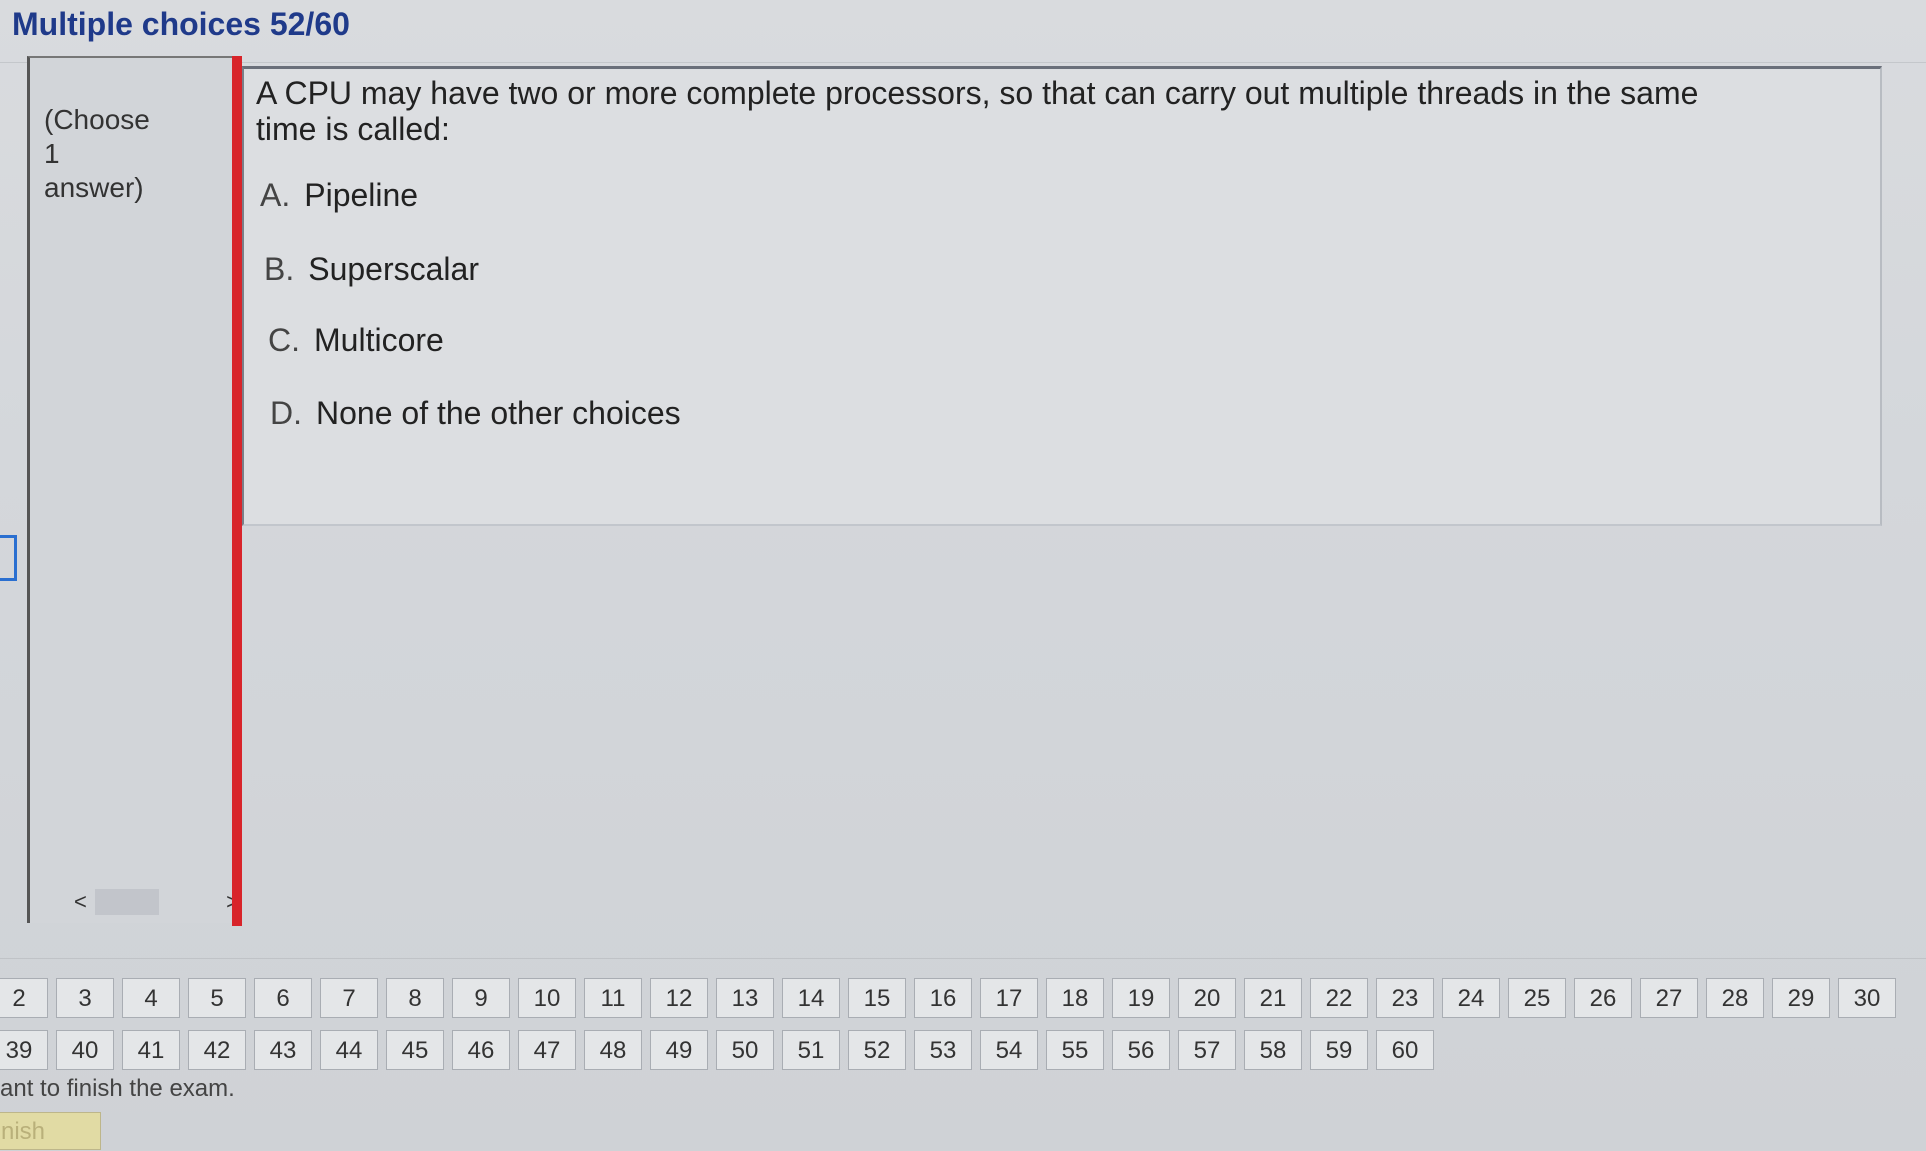  I want to click on option-d-letter: D., so click(286, 413).